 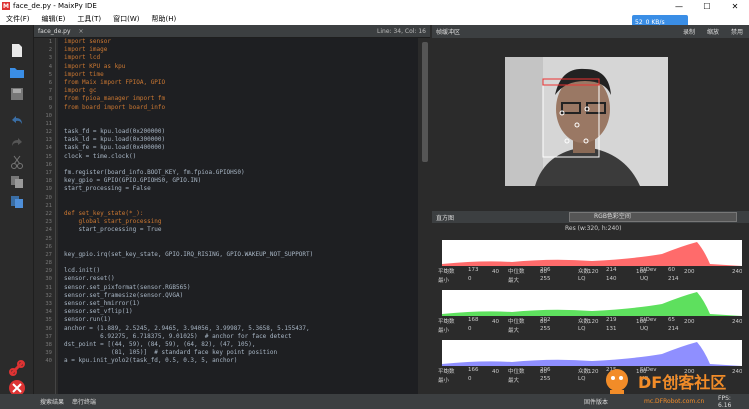 What do you see at coordinates (241, 222) in the screenshot?
I see `code-line: global start_processing` at bounding box center [241, 222].